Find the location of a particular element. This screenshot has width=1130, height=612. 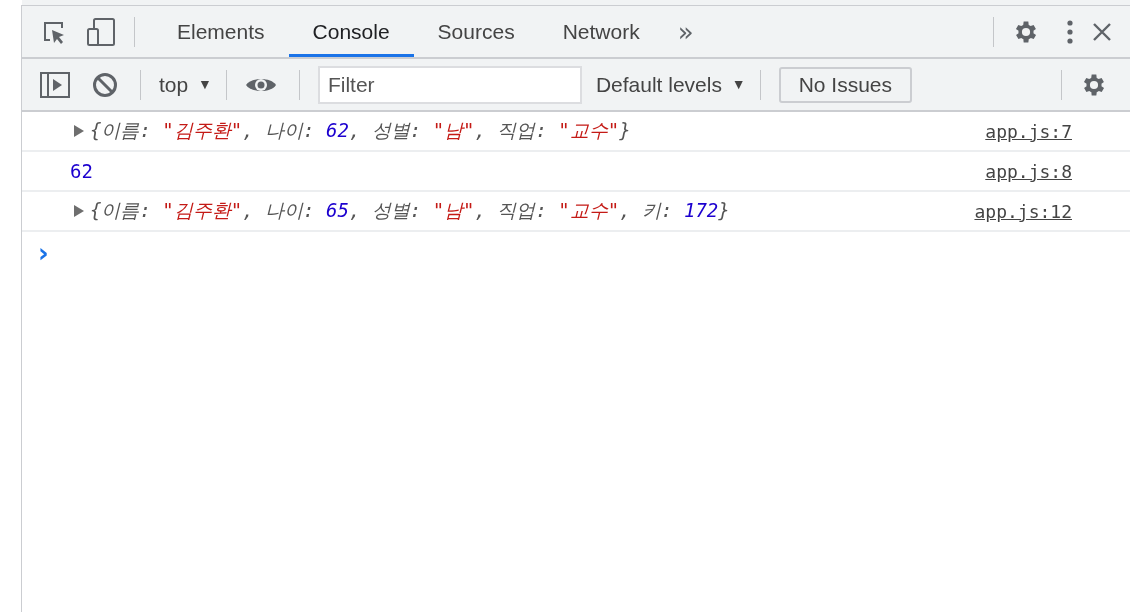

prompt-caret: › is located at coordinates (43, 253).